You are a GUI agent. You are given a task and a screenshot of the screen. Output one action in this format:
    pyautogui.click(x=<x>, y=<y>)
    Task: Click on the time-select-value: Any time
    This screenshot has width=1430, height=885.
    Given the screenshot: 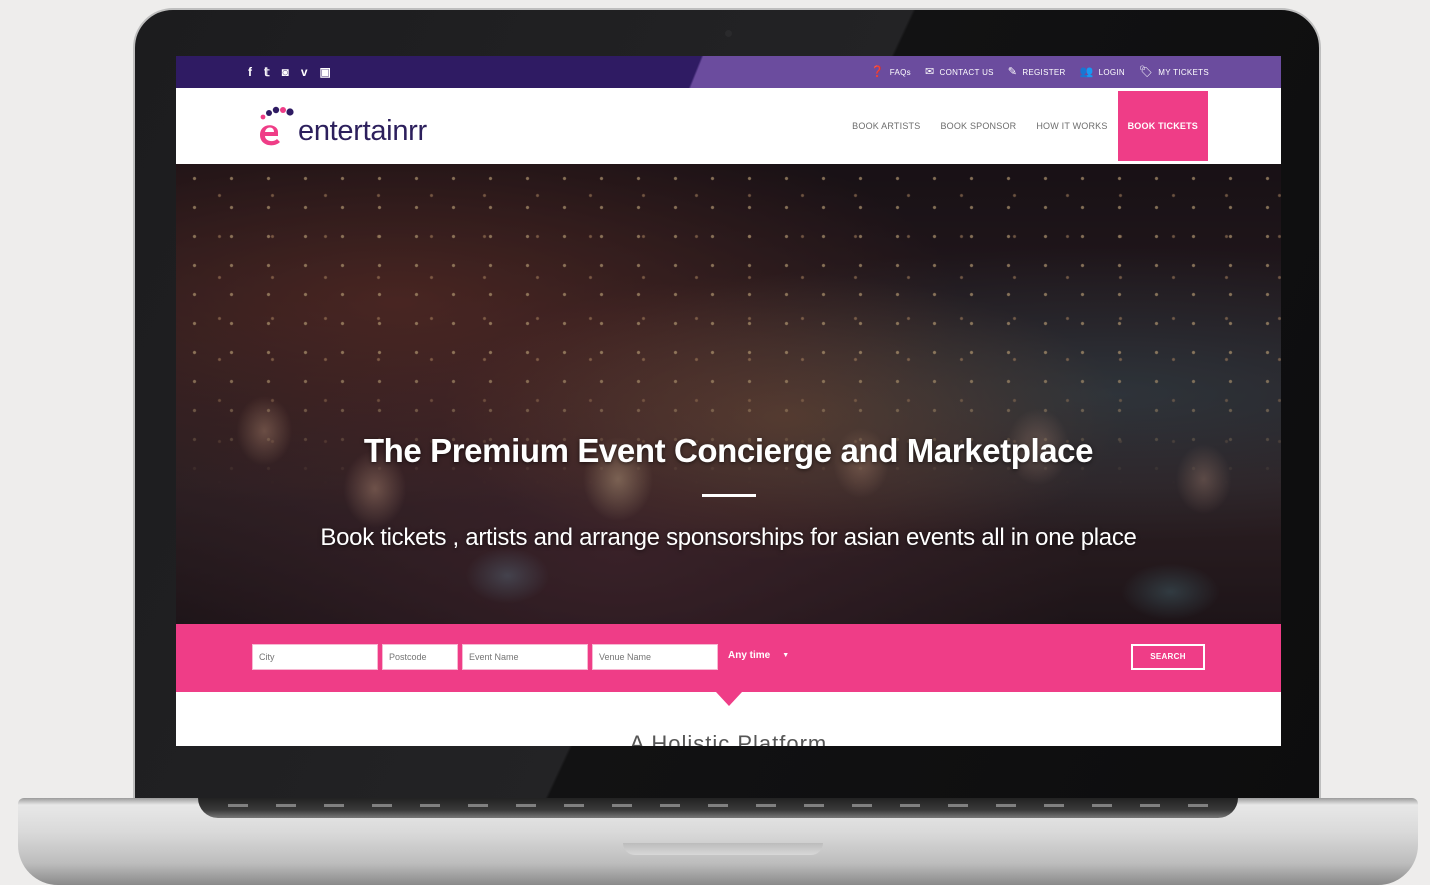 What is the action you would take?
    pyautogui.click(x=749, y=655)
    